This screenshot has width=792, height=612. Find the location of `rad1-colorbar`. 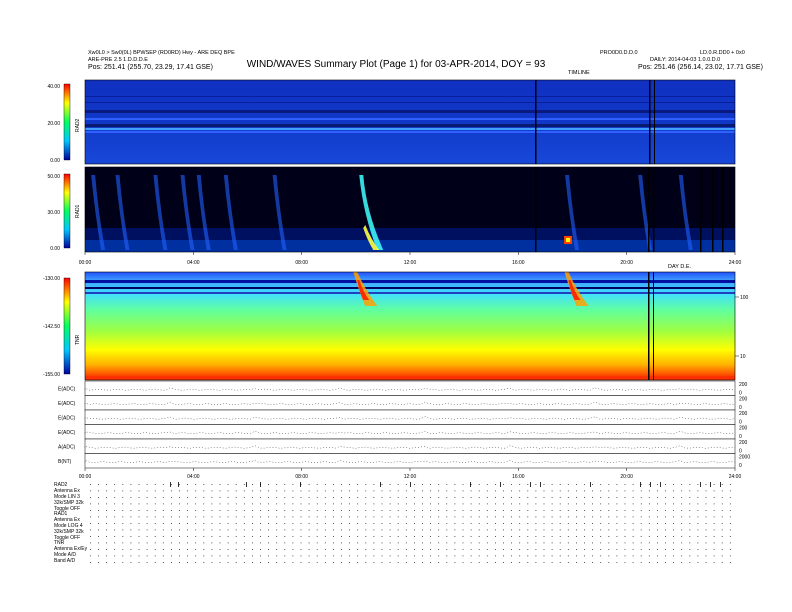

rad1-colorbar is located at coordinates (67, 211).